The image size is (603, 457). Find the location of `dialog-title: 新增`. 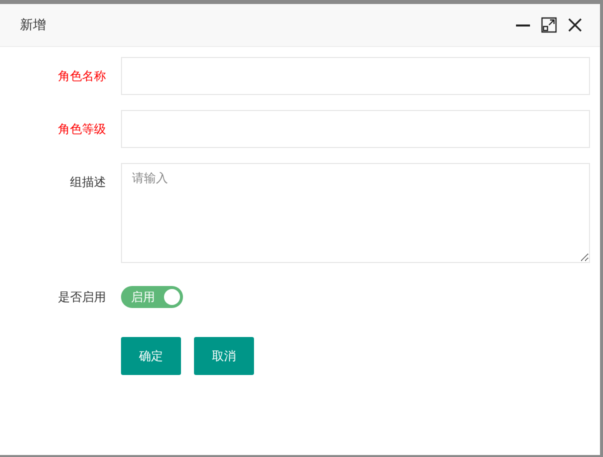

dialog-title: 新增 is located at coordinates (33, 25).